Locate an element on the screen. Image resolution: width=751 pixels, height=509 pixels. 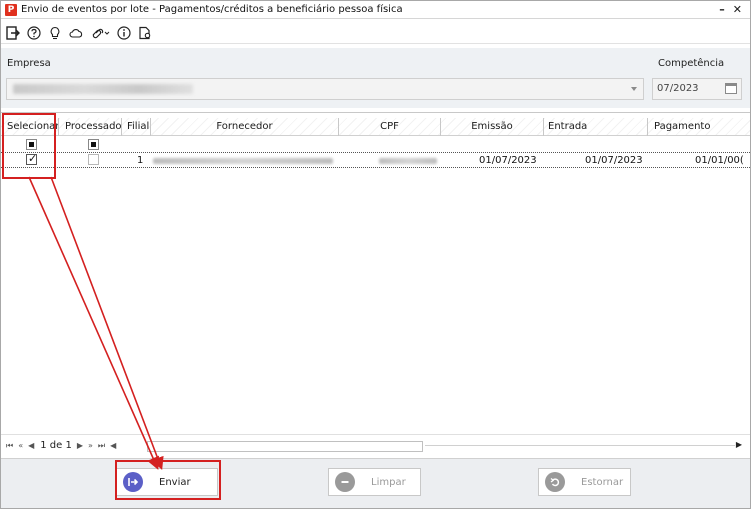
grid-filter-row is located at coordinates (375, 144).